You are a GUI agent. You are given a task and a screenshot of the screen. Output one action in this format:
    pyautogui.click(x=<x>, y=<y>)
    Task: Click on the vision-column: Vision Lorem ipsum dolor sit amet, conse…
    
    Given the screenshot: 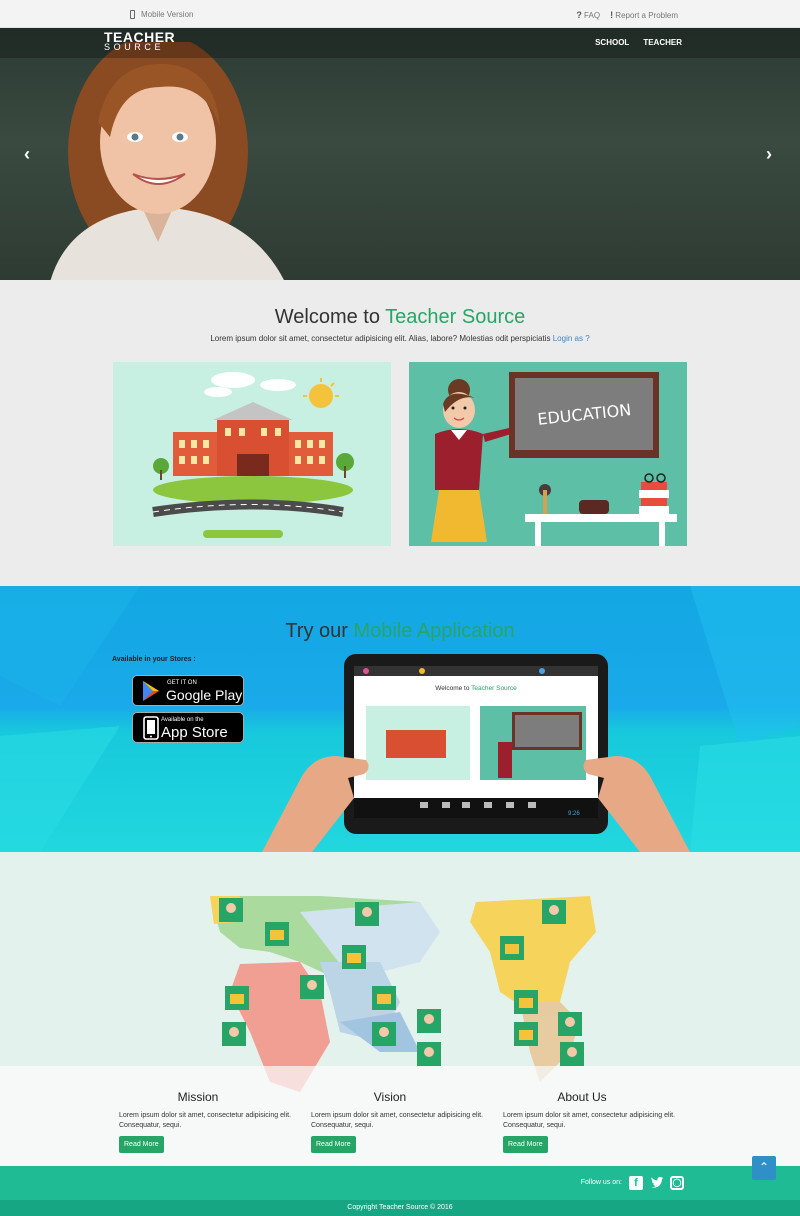 What is the action you would take?
    pyautogui.click(x=401, y=1121)
    